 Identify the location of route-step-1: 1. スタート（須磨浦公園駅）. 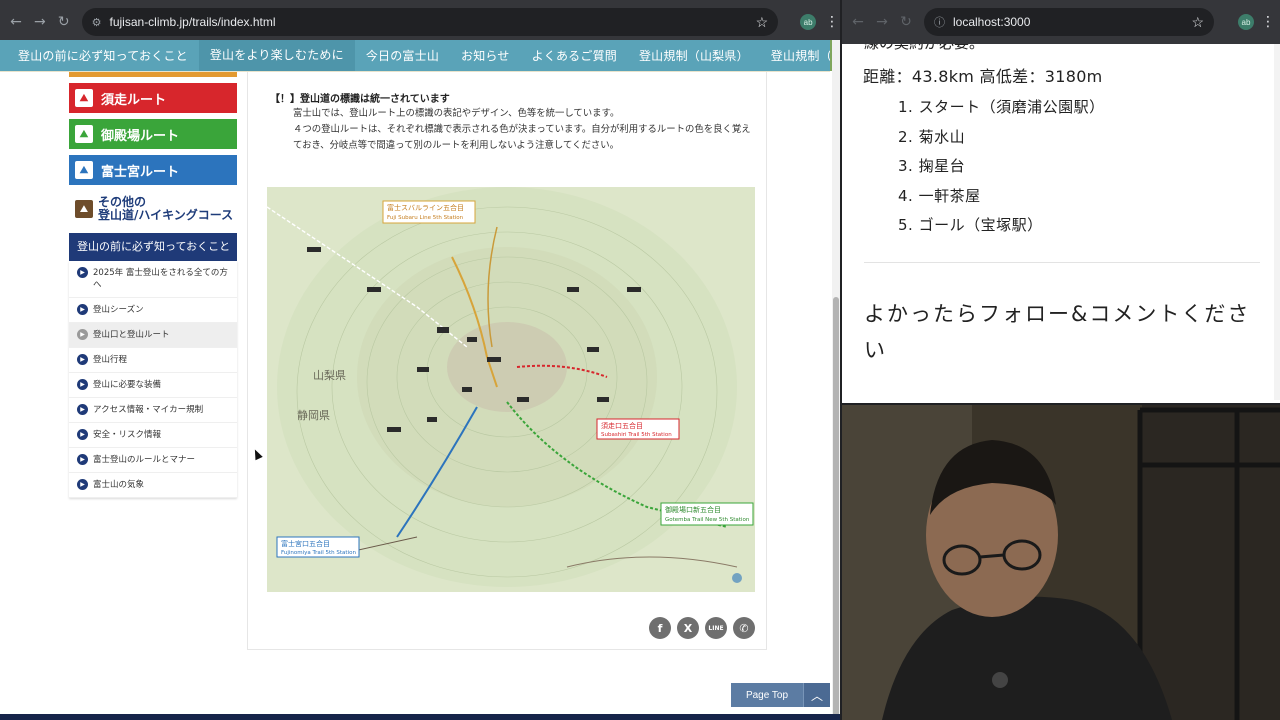
(1001, 107).